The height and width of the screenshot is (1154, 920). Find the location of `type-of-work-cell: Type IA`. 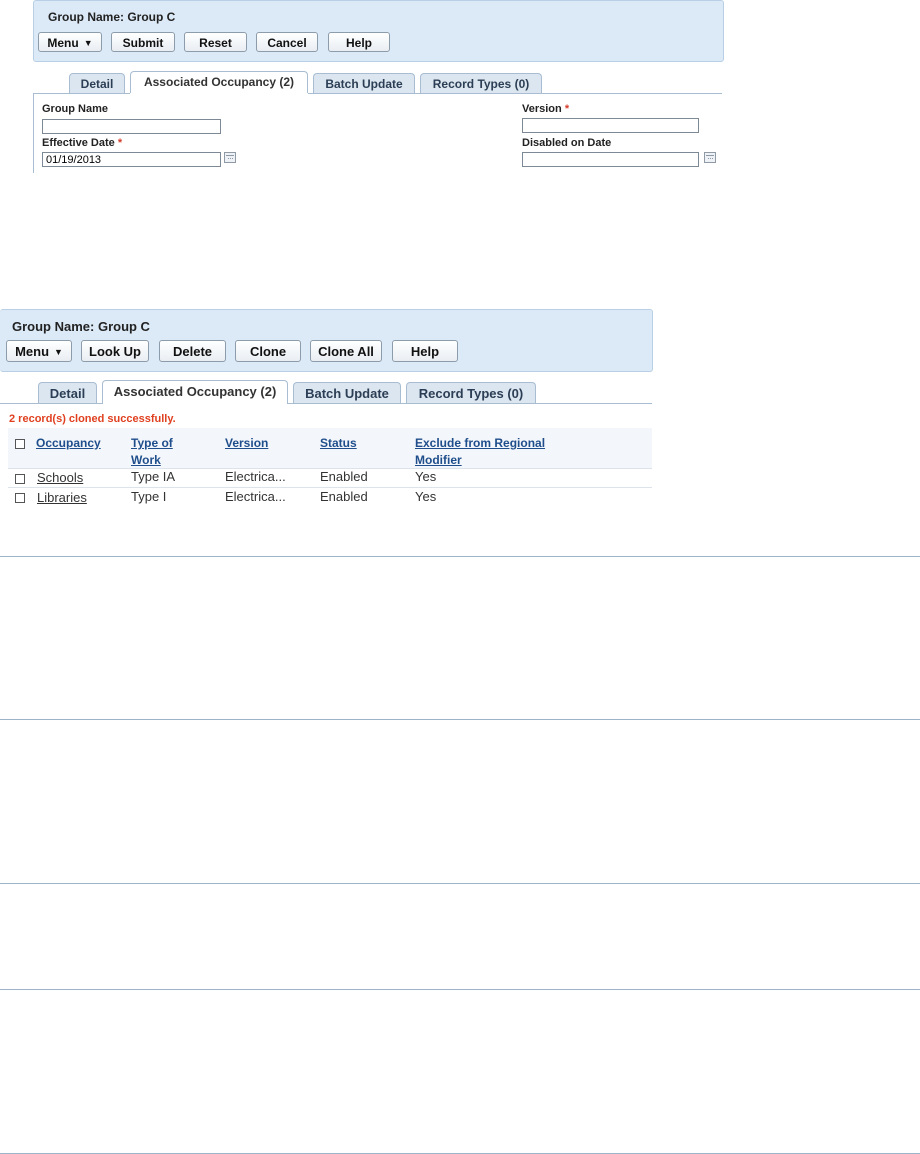

type-of-work-cell: Type IA is located at coordinates (153, 476).